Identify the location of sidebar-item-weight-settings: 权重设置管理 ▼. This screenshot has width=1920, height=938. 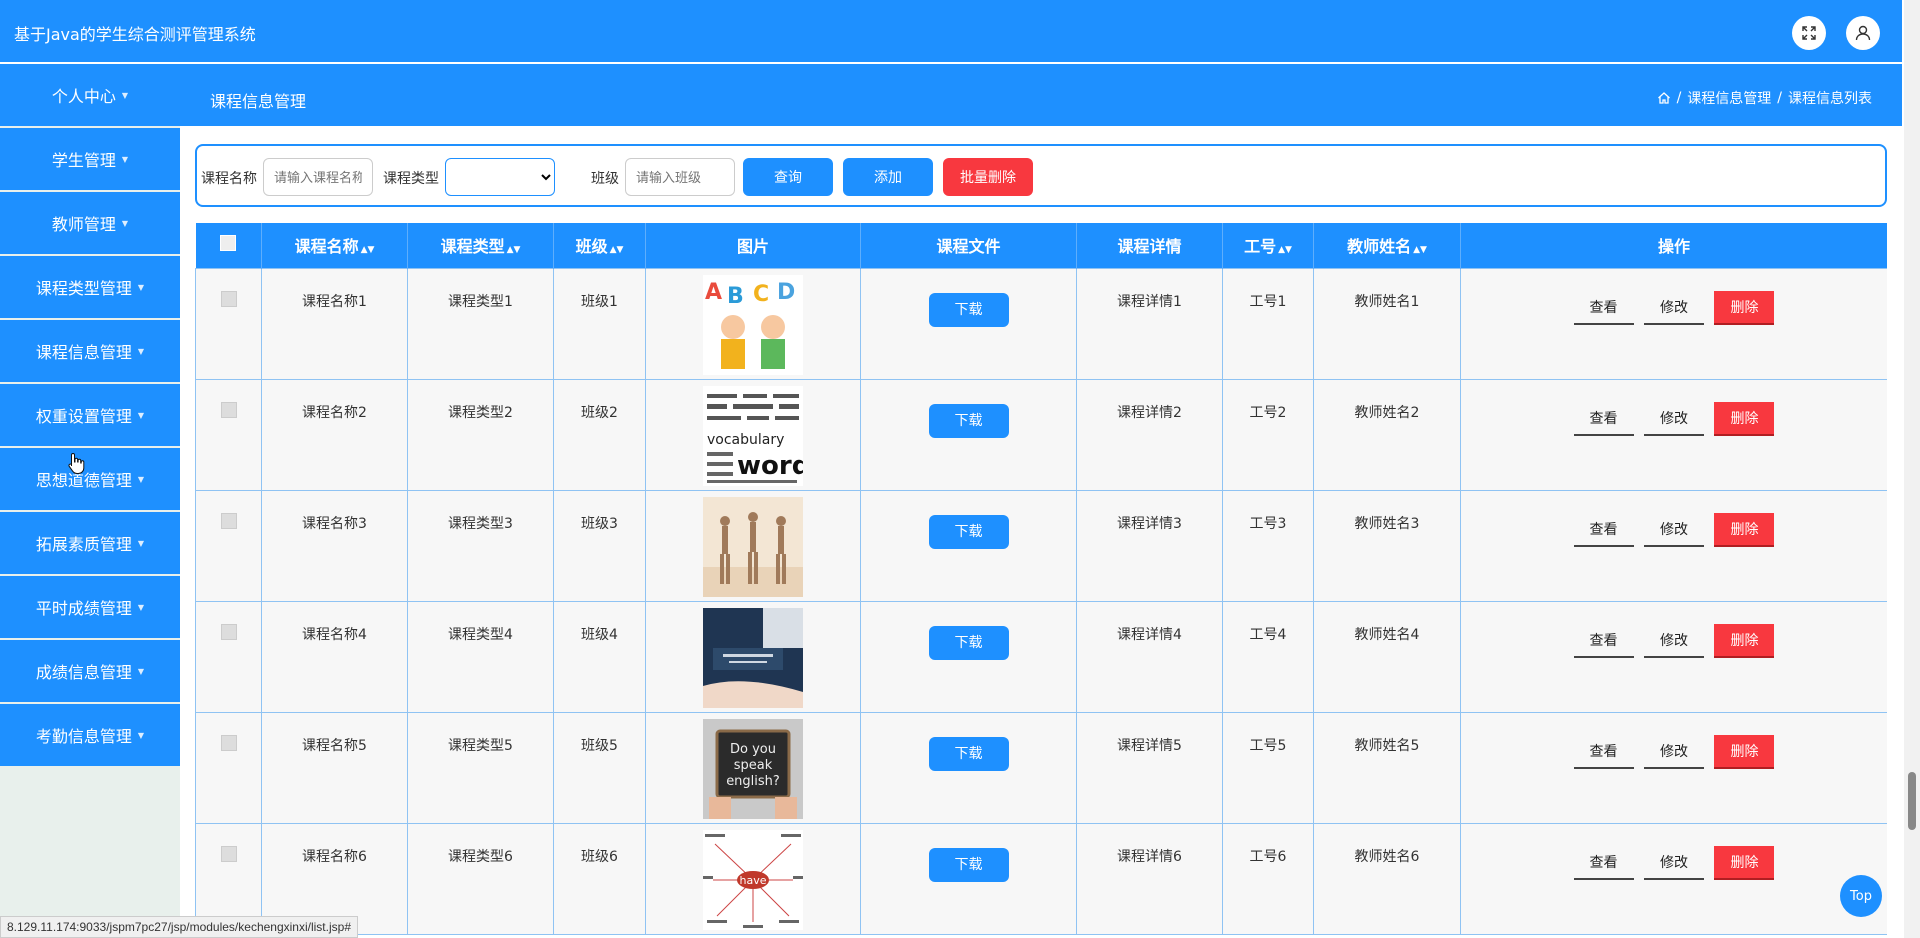
(90, 415).